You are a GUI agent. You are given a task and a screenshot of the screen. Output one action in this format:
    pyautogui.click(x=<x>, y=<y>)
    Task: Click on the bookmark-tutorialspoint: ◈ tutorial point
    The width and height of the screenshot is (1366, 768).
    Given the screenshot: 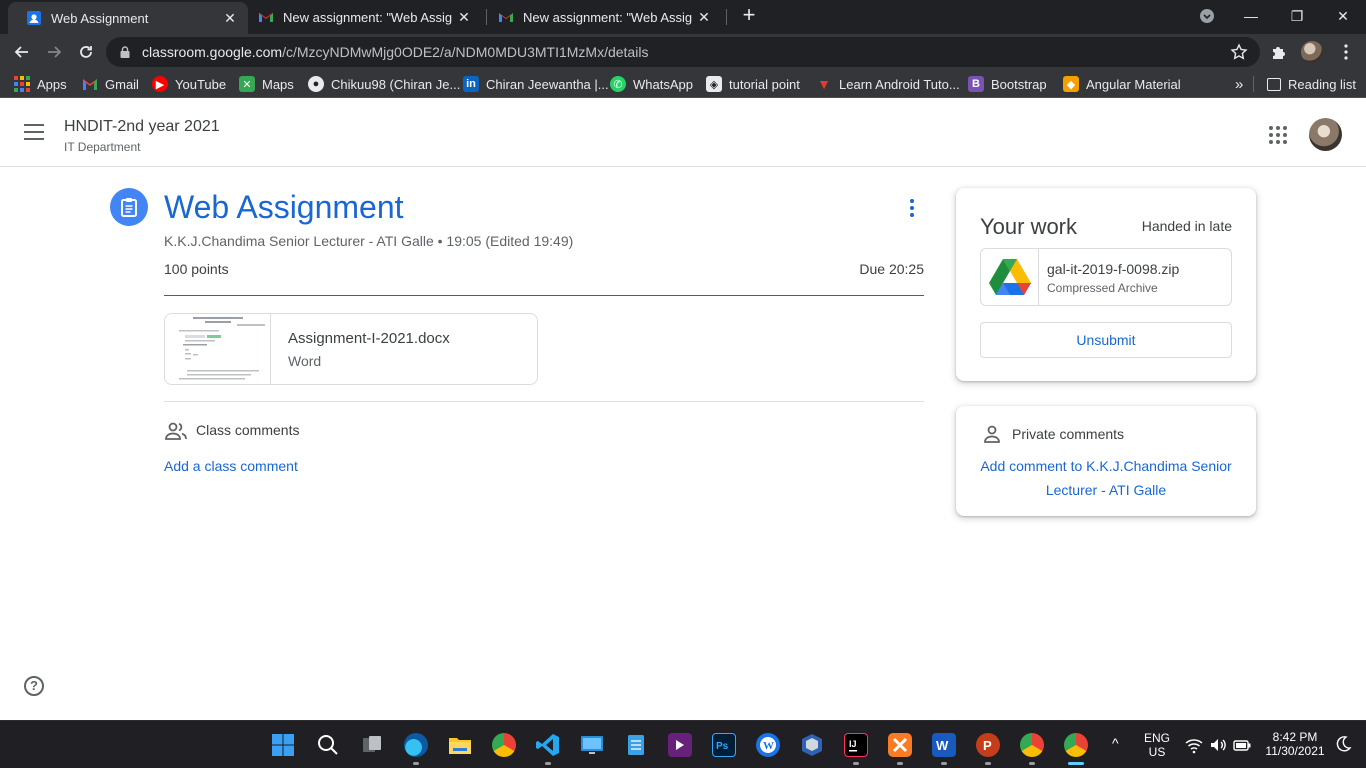 What is the action you would take?
    pyautogui.click(x=753, y=84)
    